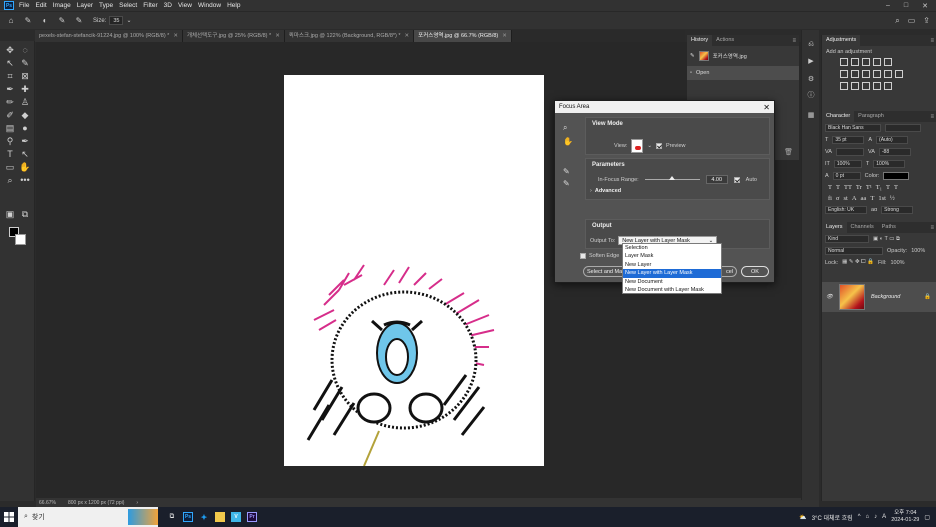 The height and width of the screenshot is (527, 936). Describe the element at coordinates (847, 164) in the screenshot. I see `vertical-scale-field: 100%` at that location.